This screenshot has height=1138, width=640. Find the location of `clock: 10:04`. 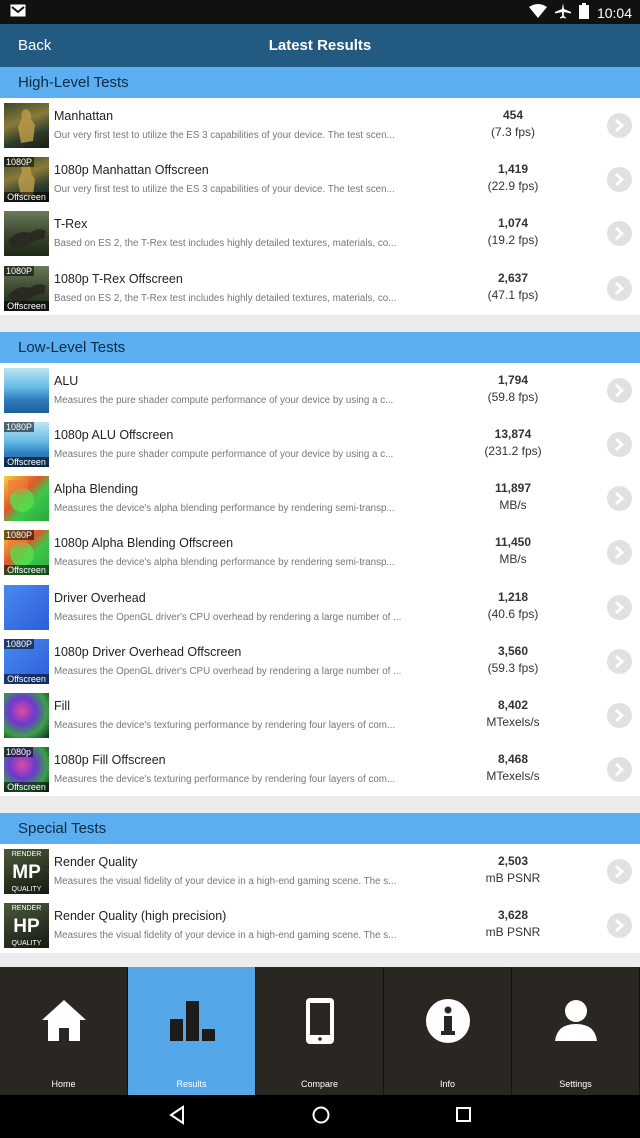

clock: 10:04 is located at coordinates (614, 12).